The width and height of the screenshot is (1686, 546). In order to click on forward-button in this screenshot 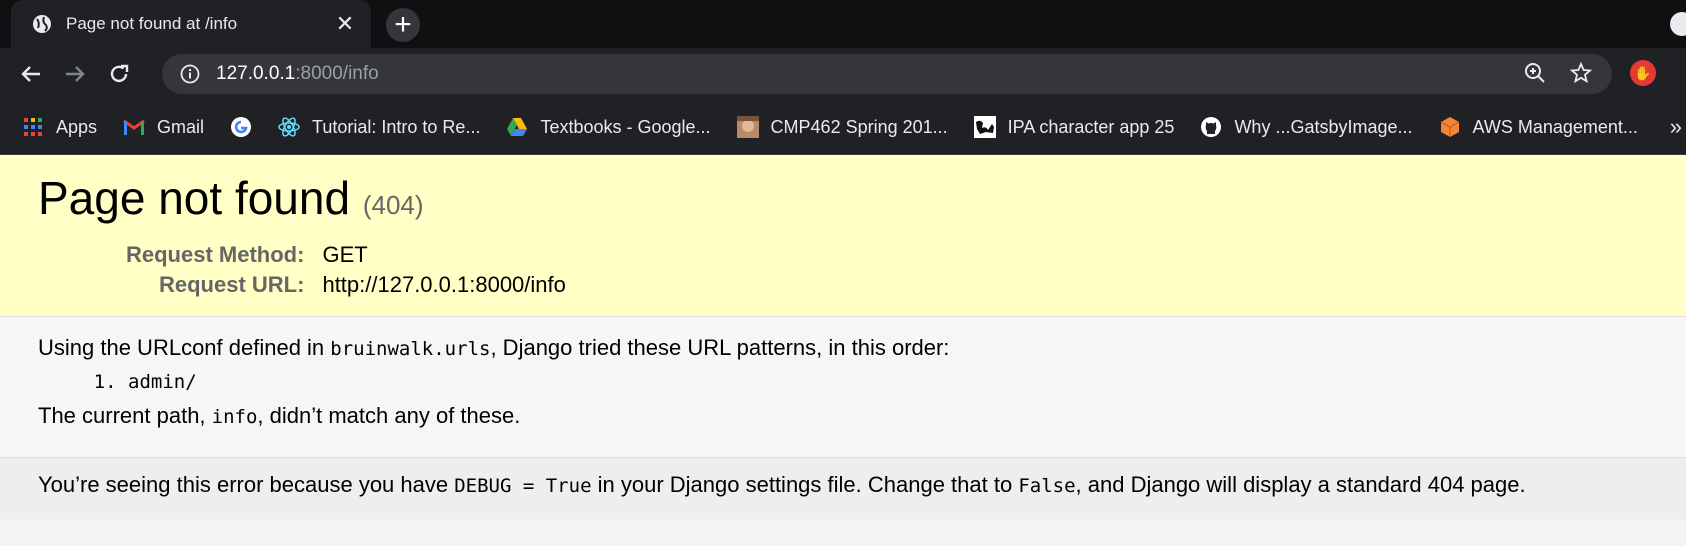, I will do `click(75, 74)`.